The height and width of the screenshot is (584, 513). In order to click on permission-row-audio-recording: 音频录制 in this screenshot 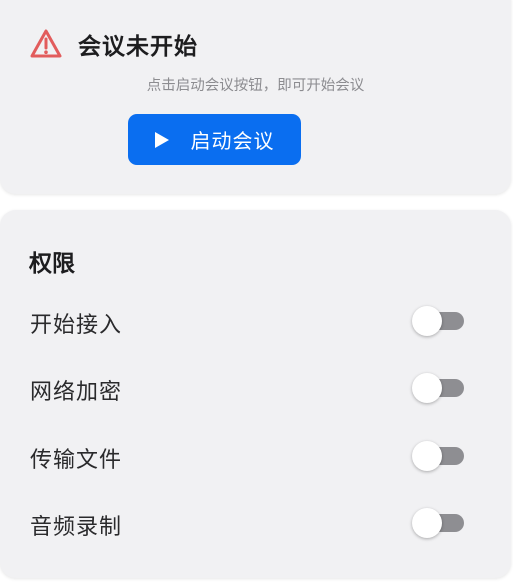, I will do `click(255, 523)`.